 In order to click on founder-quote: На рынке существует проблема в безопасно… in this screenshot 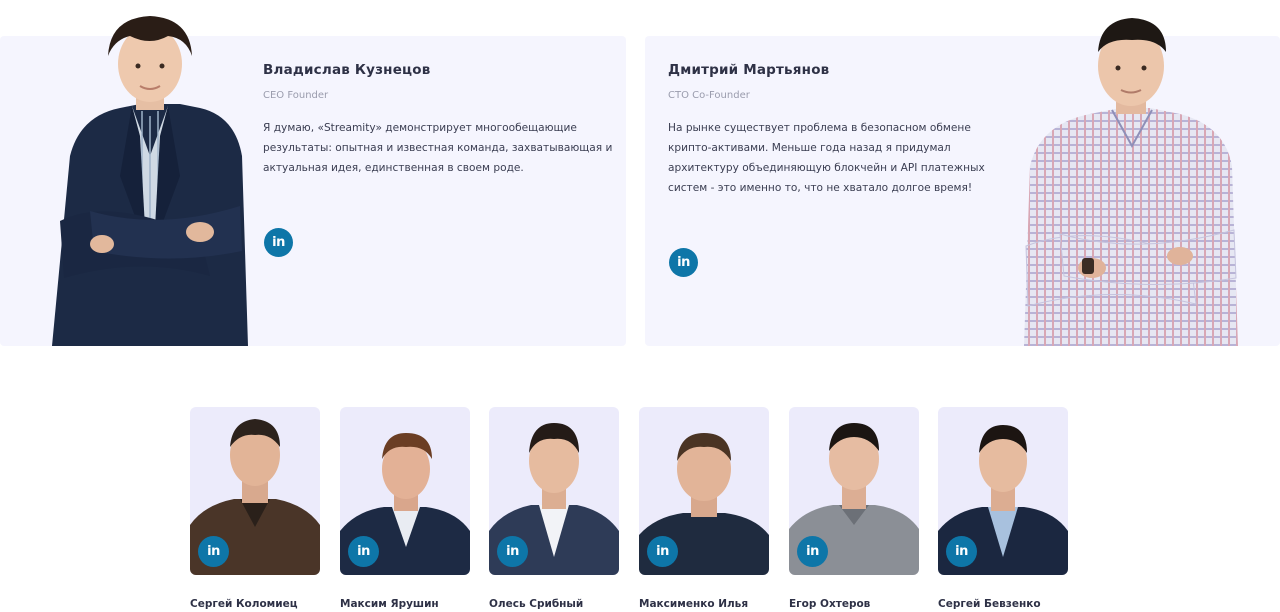, I will do `click(826, 158)`.